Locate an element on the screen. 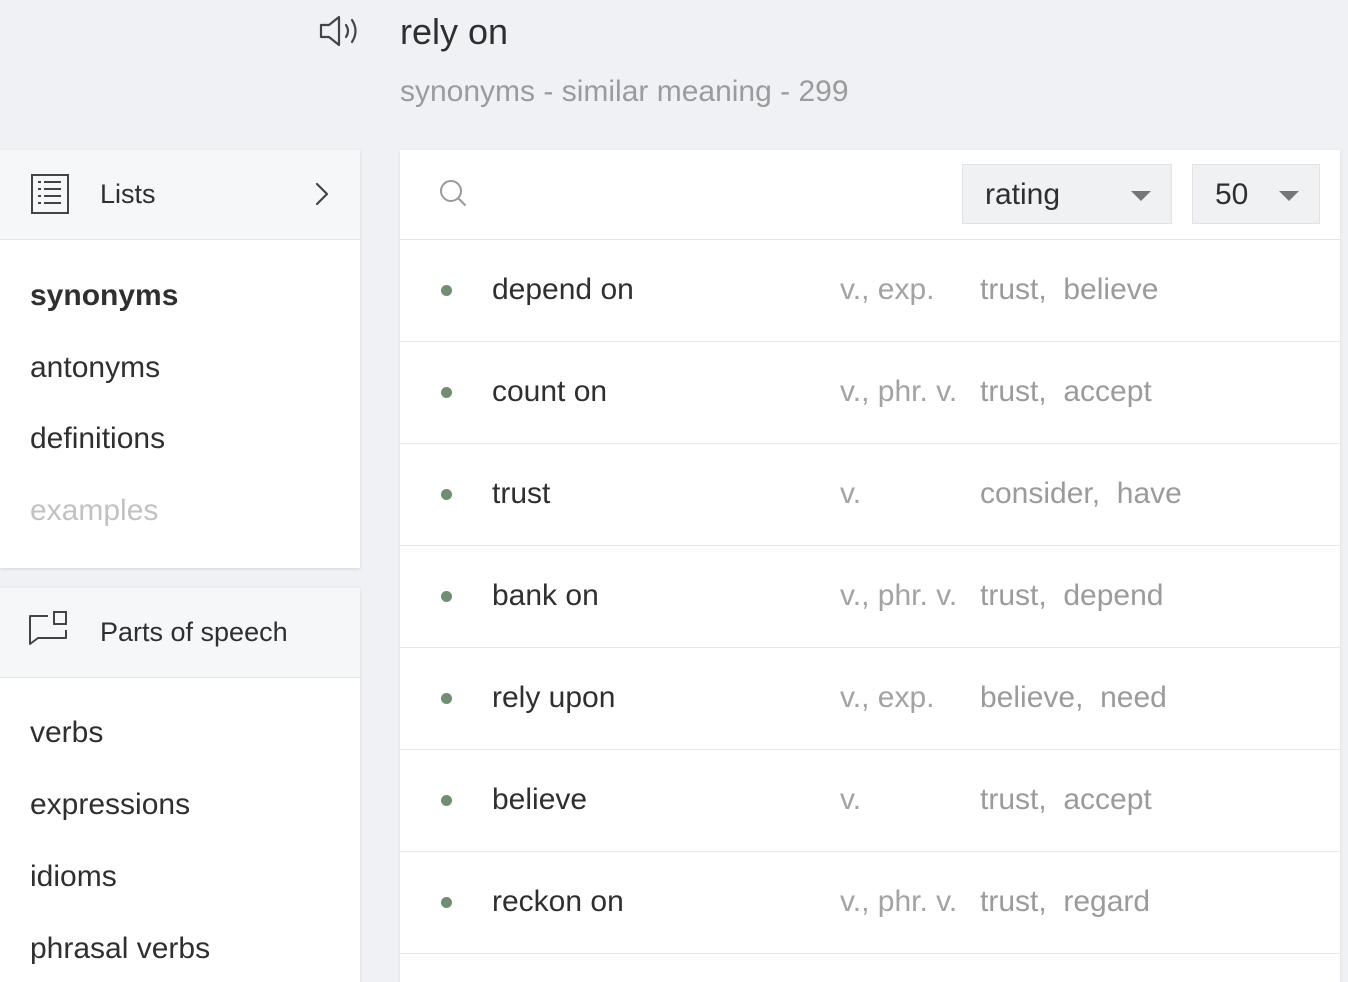  results-toolbar: rating 50 is located at coordinates (870, 195).